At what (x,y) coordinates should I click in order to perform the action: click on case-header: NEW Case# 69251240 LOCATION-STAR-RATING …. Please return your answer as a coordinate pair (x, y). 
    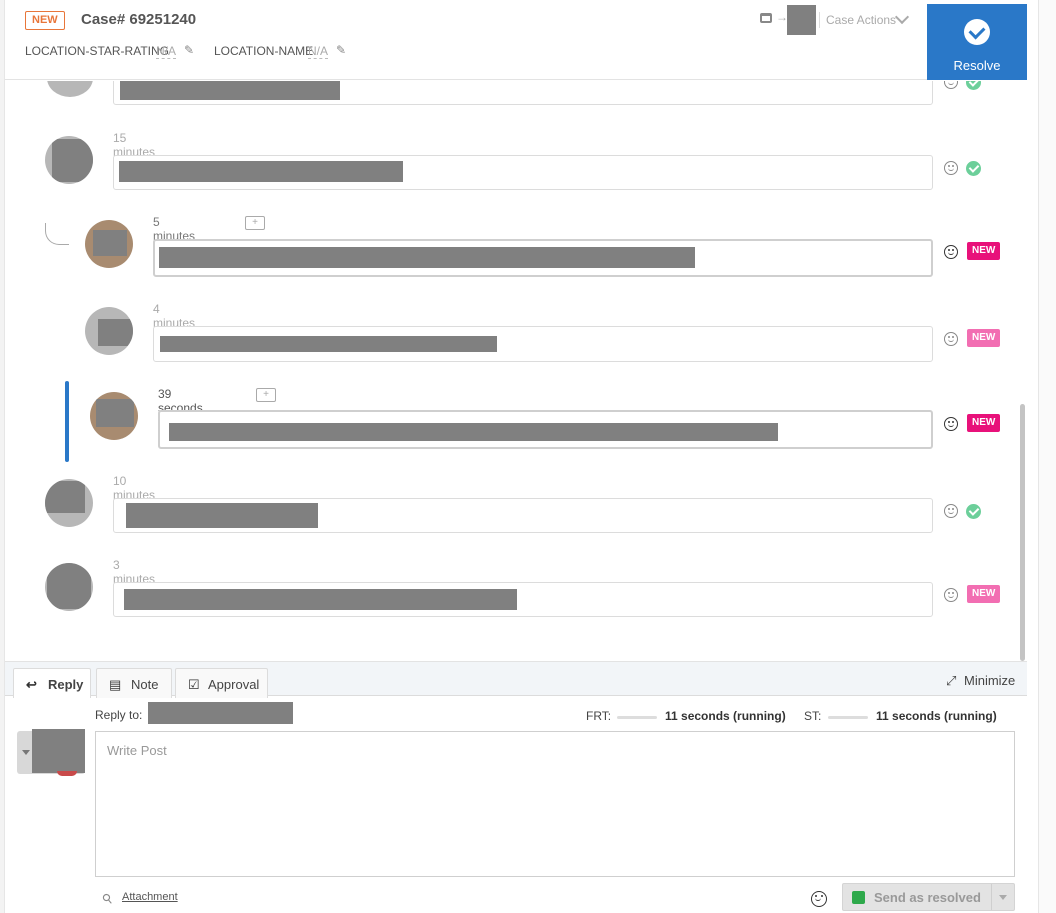
    Looking at the image, I should click on (516, 40).